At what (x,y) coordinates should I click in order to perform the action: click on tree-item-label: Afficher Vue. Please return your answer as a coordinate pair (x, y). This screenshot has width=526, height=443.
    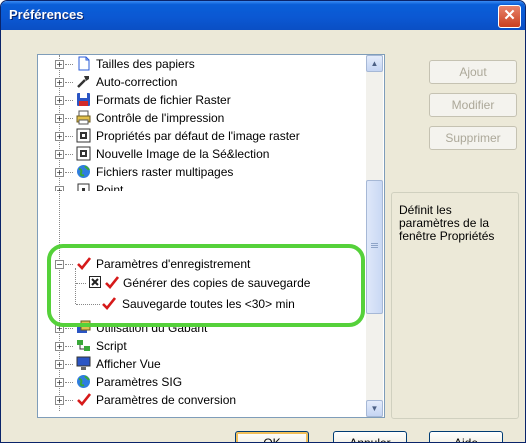
    Looking at the image, I should click on (128, 364).